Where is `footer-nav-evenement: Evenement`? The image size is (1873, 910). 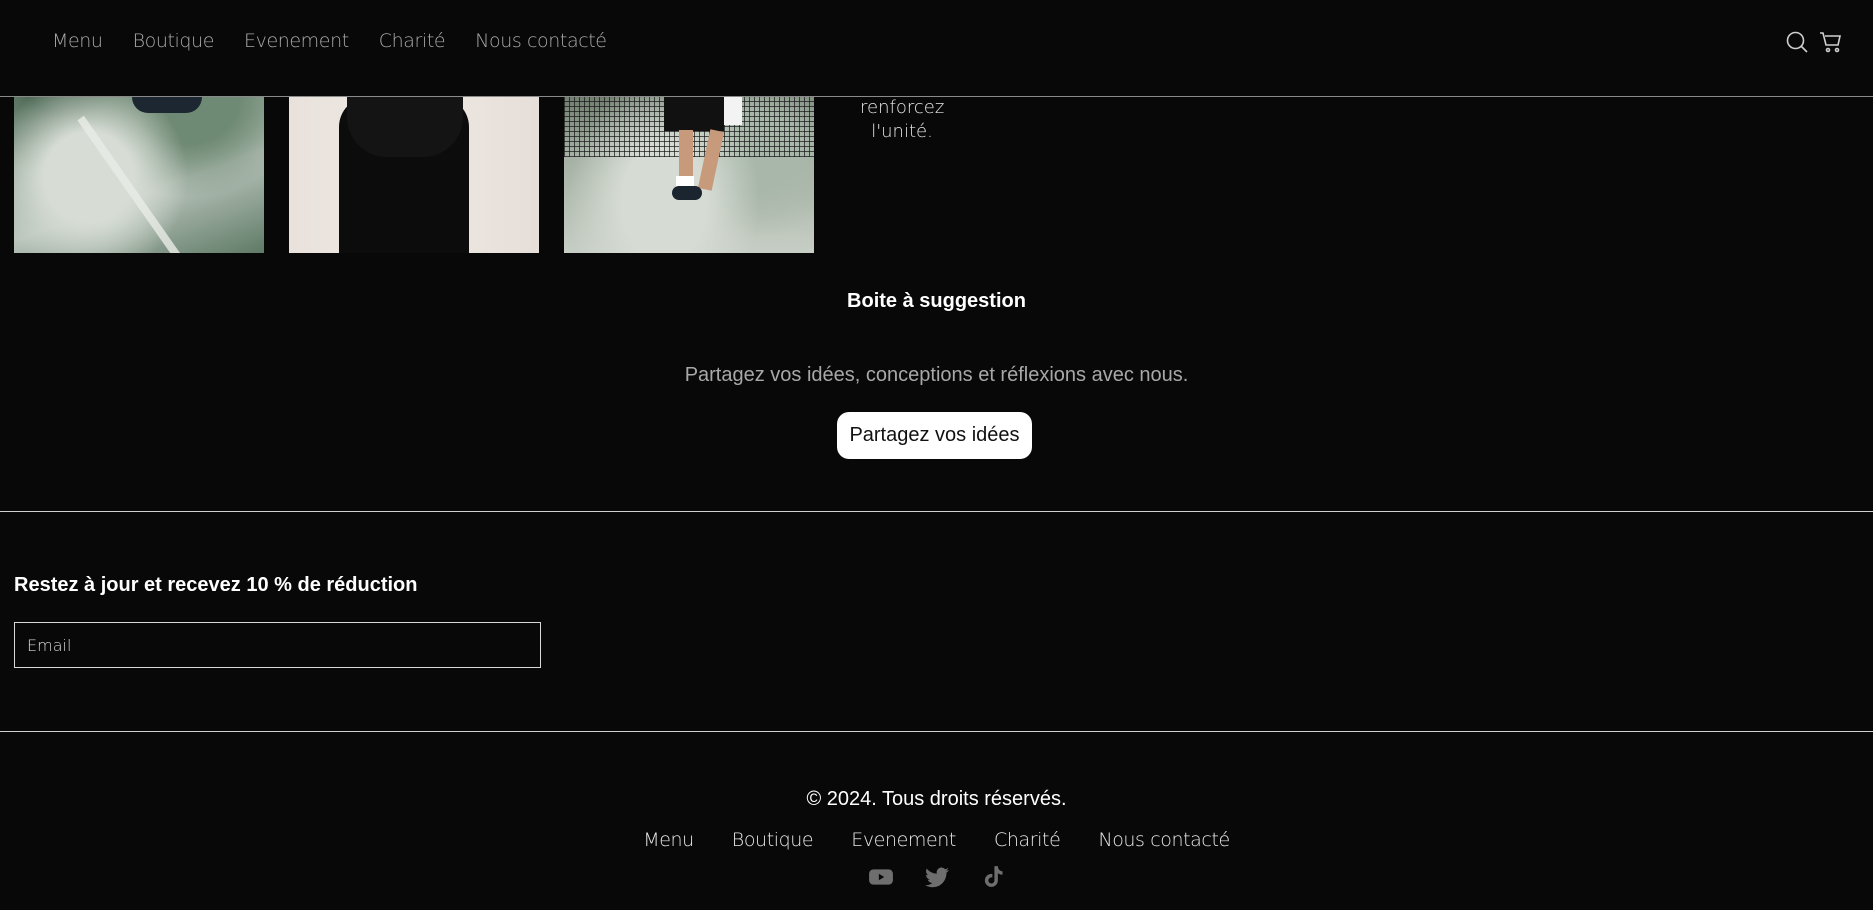
footer-nav-evenement: Evenement is located at coordinates (903, 840).